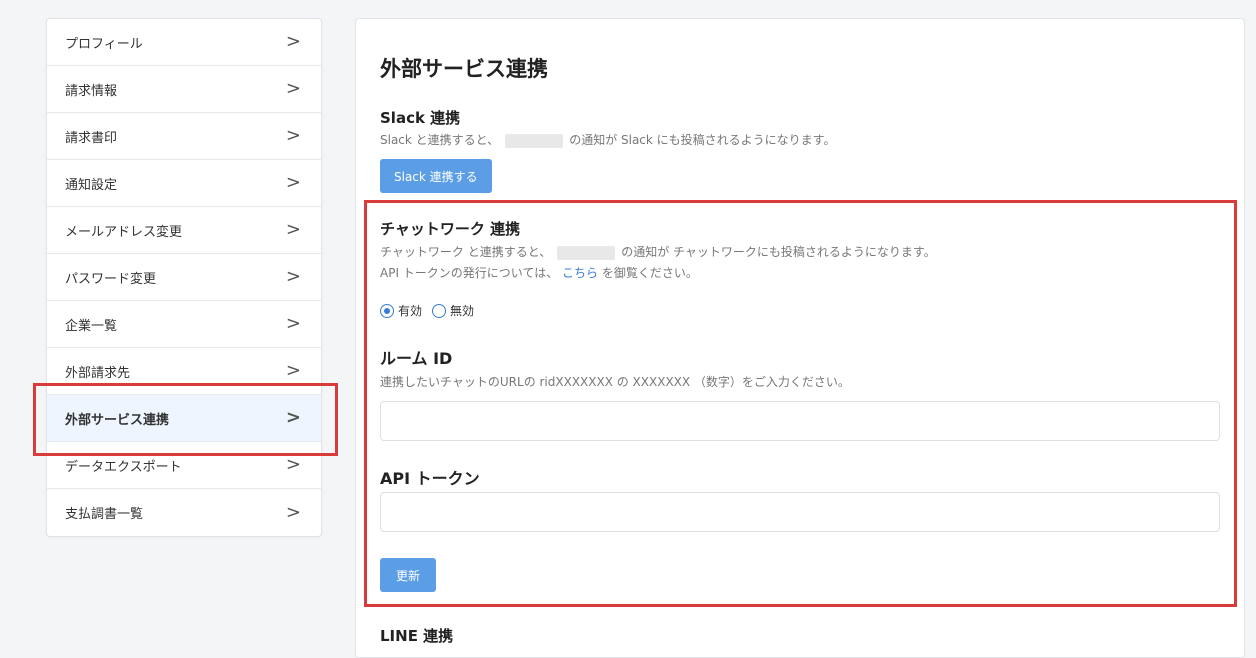  What do you see at coordinates (117, 420) in the screenshot?
I see `sidebar-item-label: 外部サービス連携` at bounding box center [117, 420].